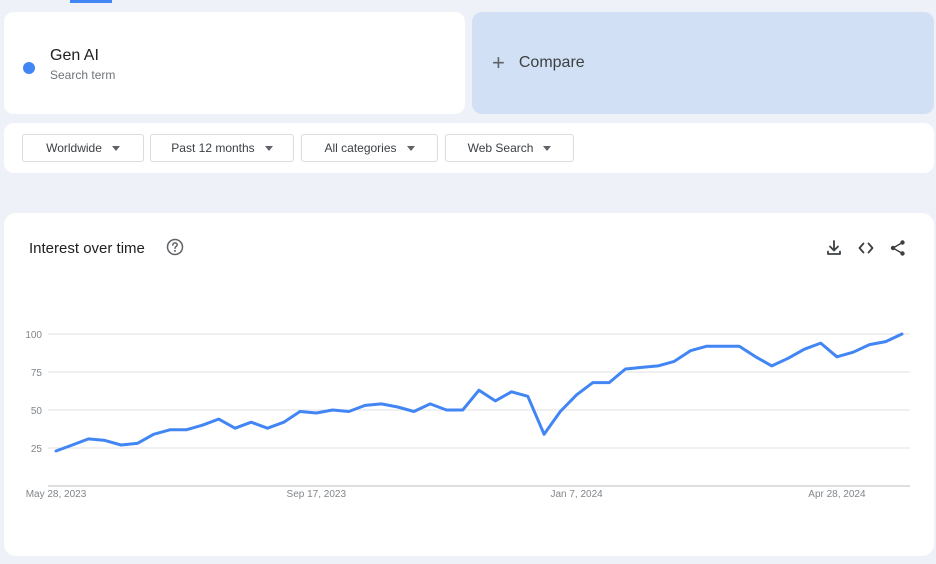 This screenshot has height=564, width=936. I want to click on y-tick-label: 50, so click(37, 411).